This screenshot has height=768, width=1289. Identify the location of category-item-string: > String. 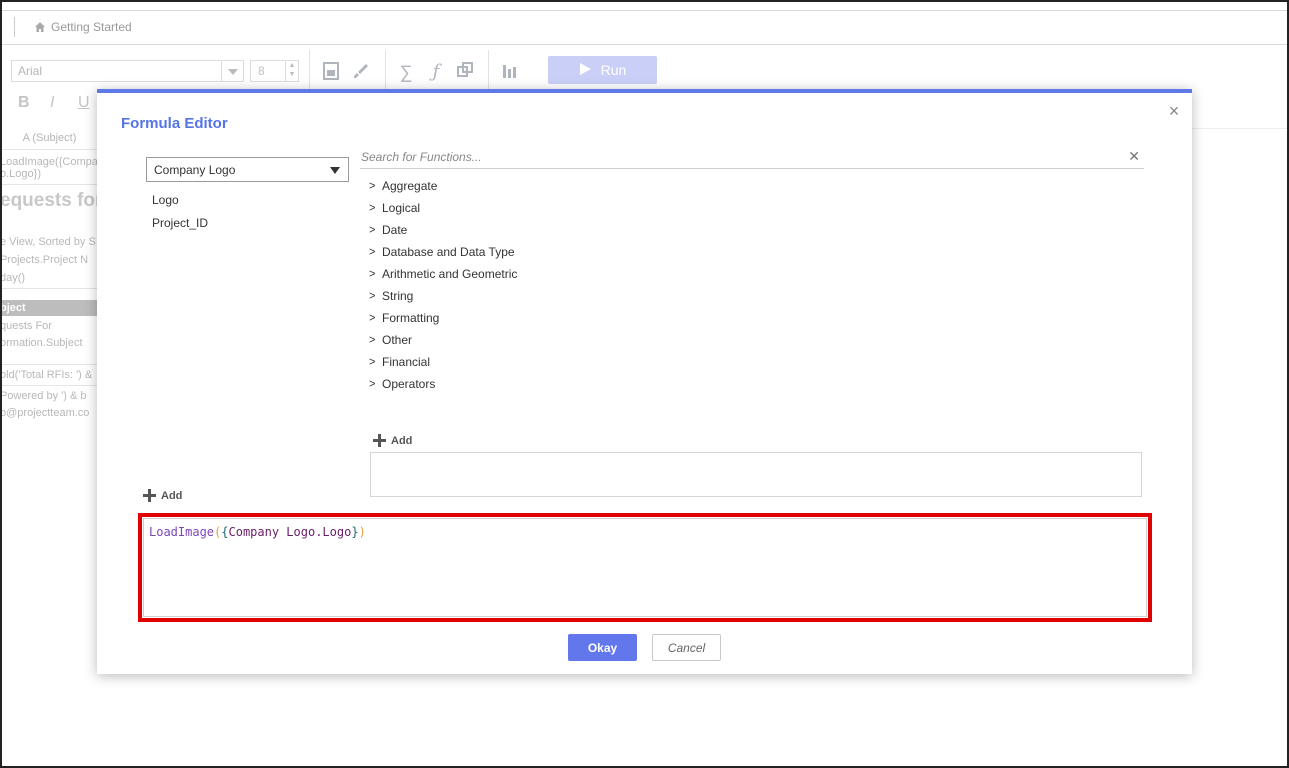
(443, 296).